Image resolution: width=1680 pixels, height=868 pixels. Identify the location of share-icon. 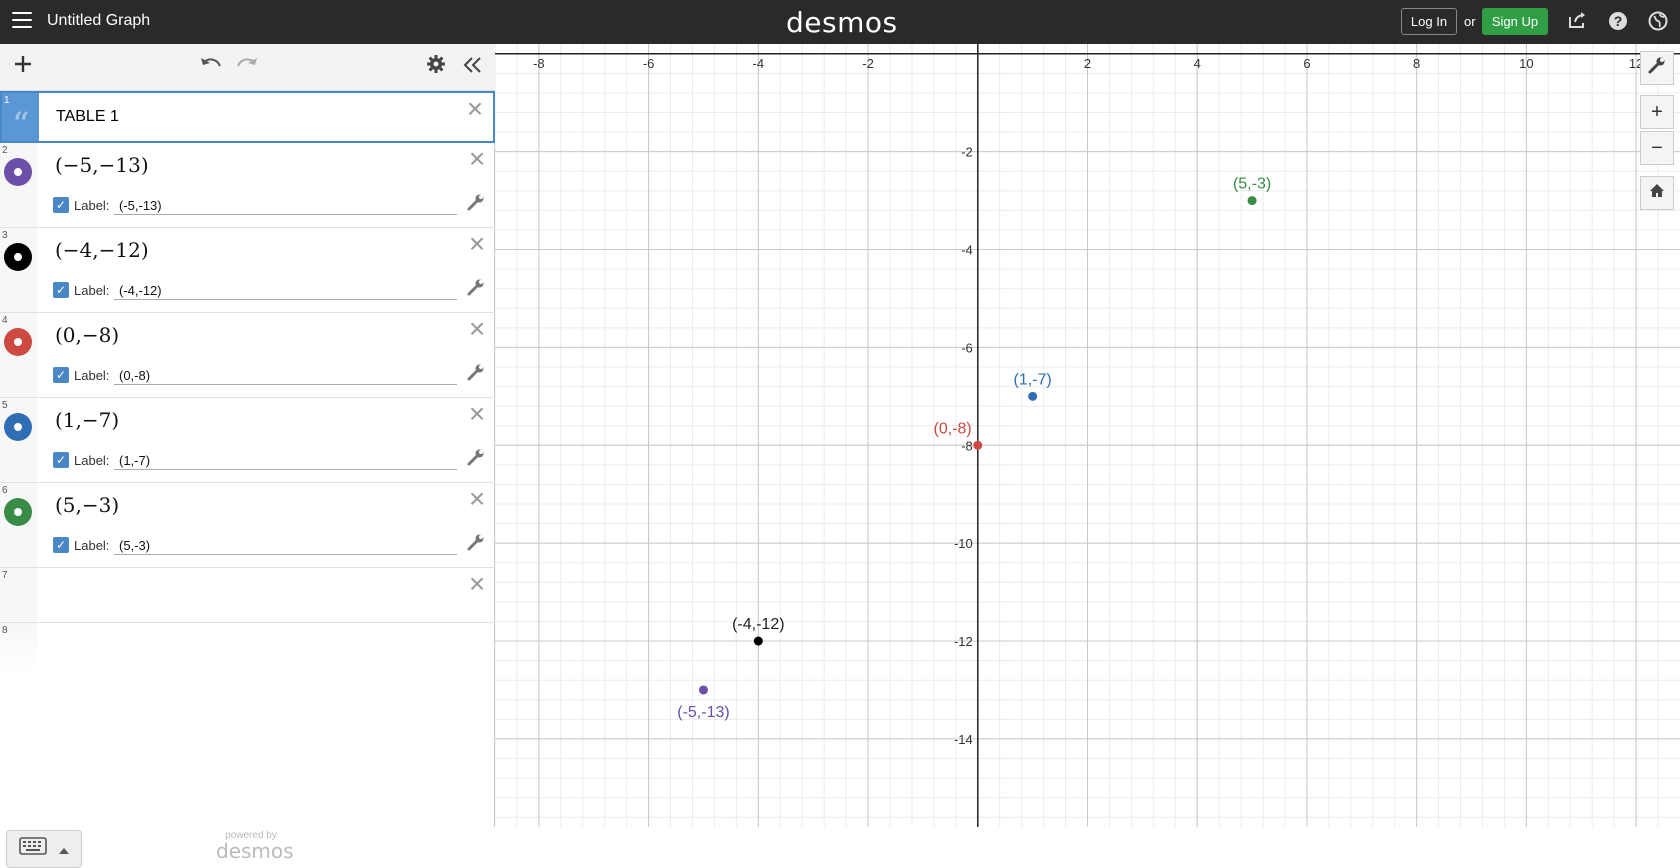
(1577, 22).